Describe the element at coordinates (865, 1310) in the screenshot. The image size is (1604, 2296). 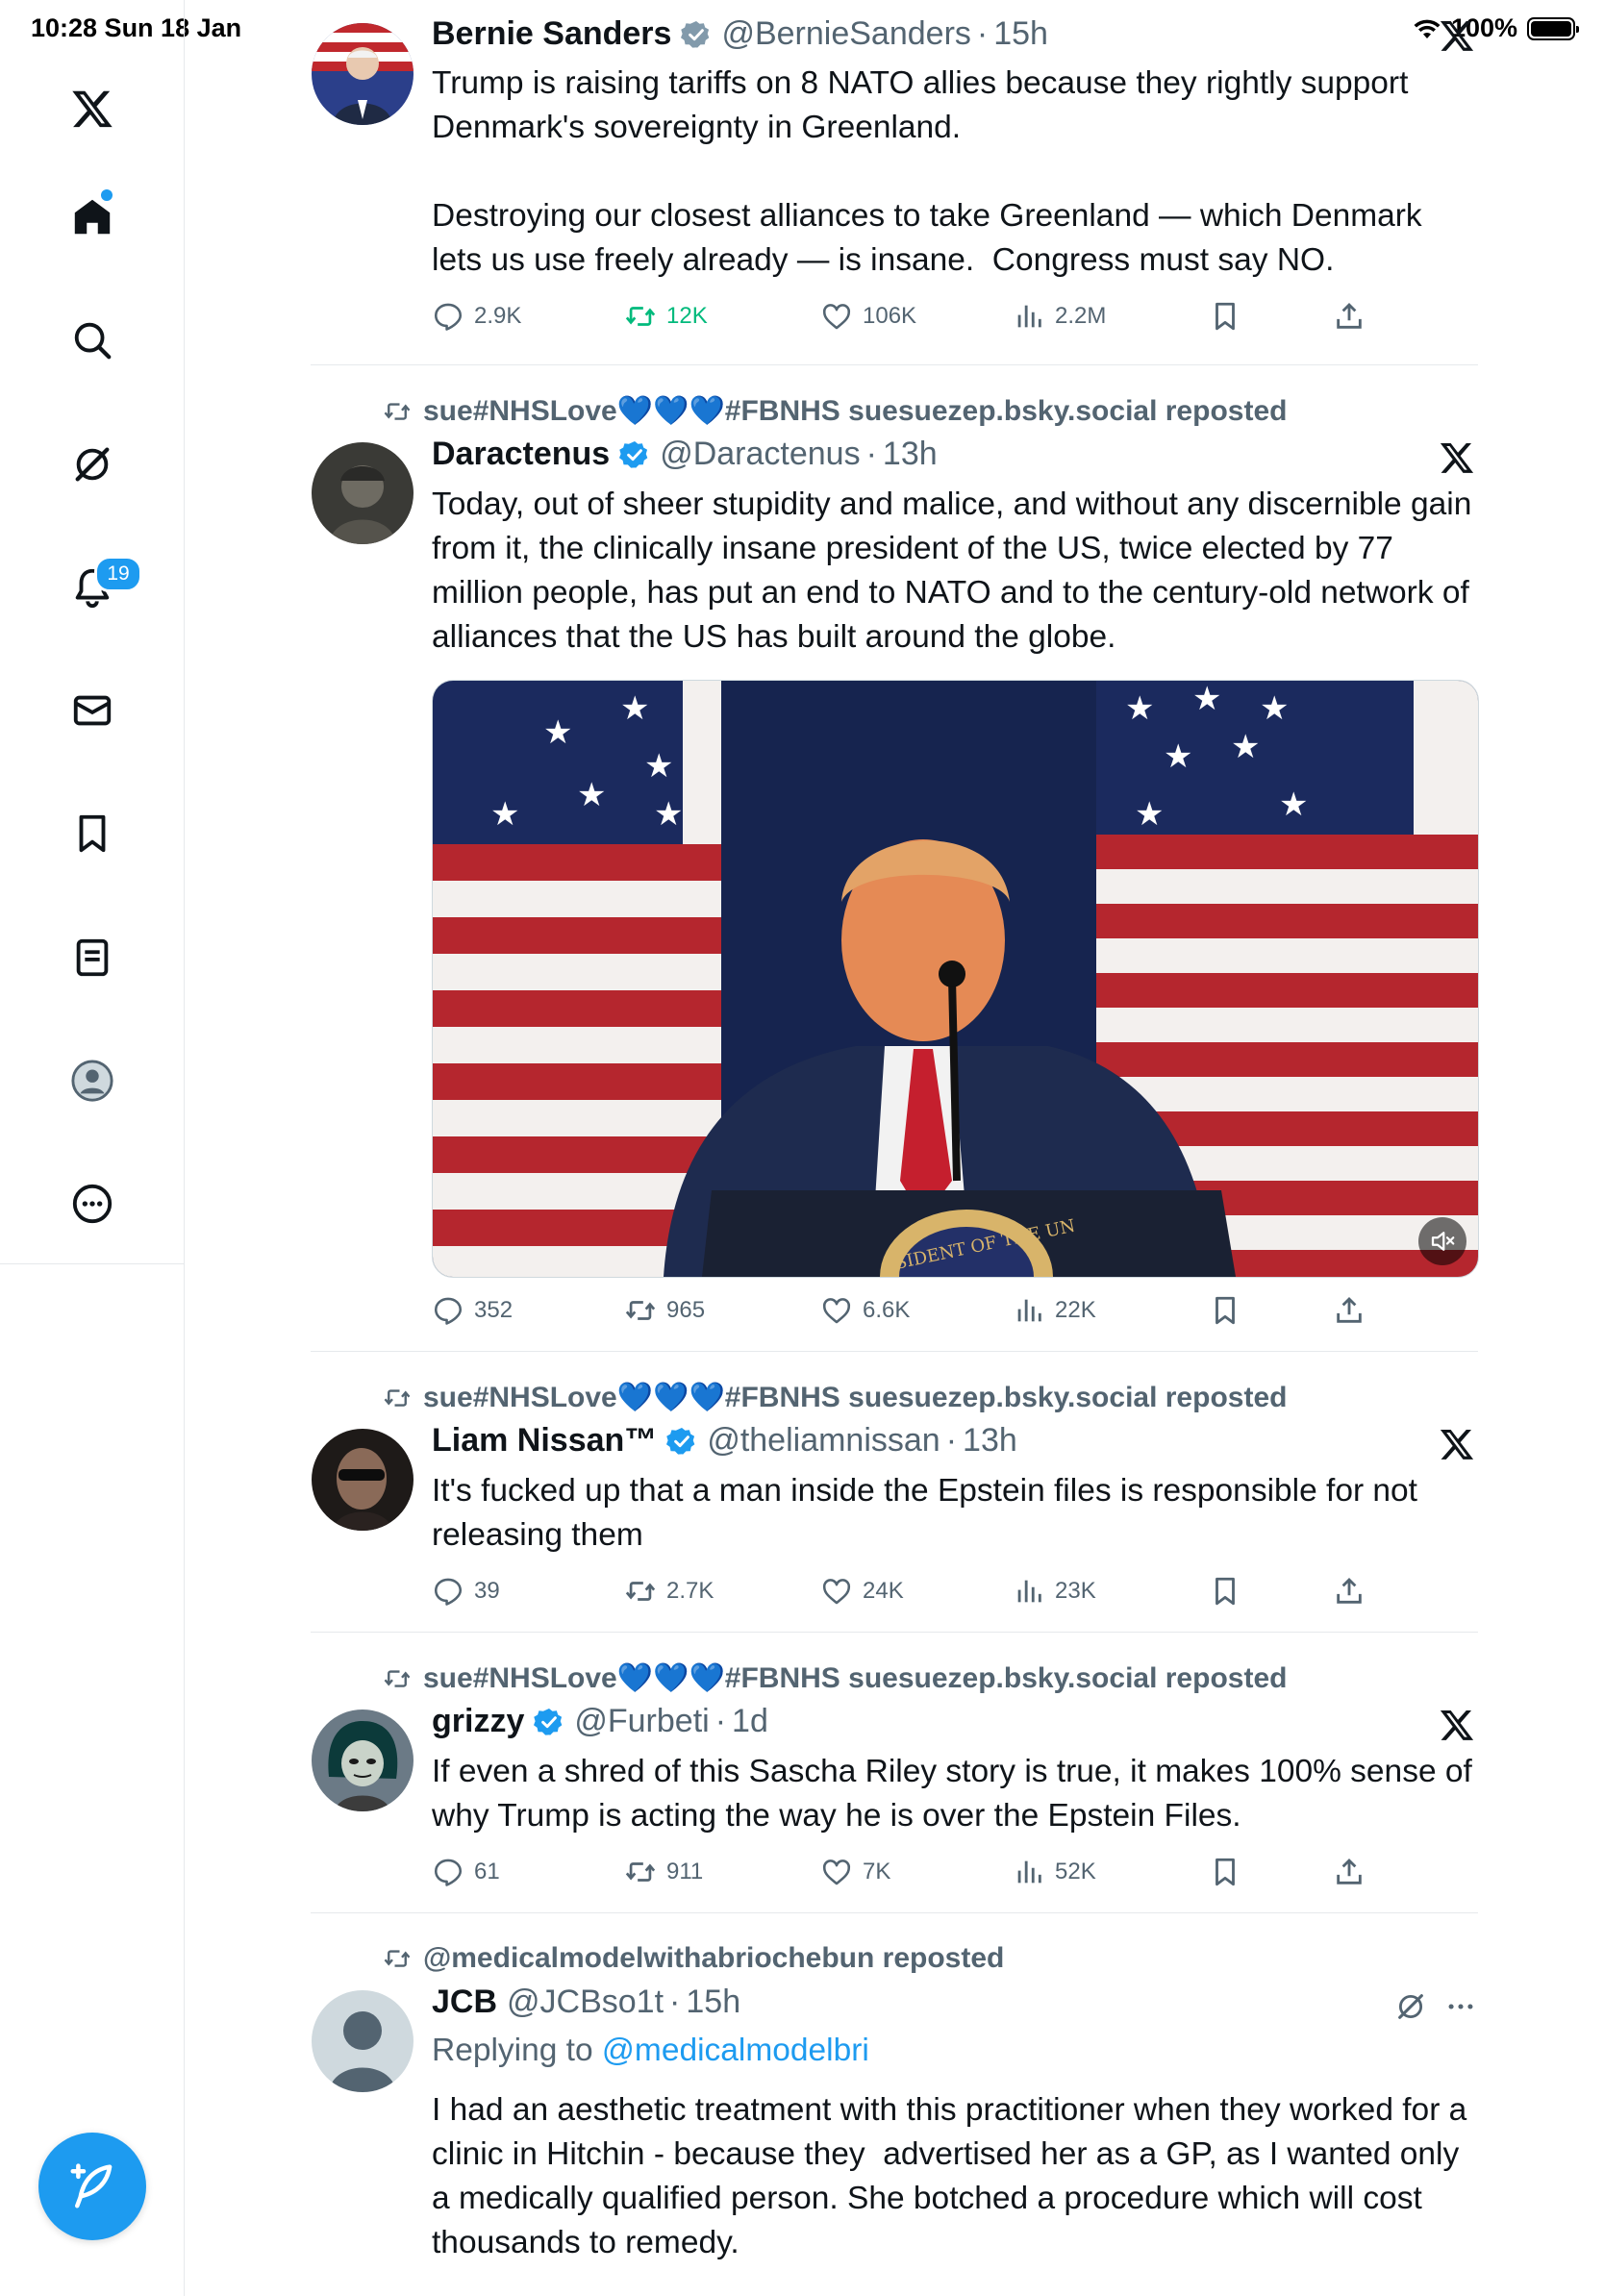
I see `like-button: 6.6K` at that location.